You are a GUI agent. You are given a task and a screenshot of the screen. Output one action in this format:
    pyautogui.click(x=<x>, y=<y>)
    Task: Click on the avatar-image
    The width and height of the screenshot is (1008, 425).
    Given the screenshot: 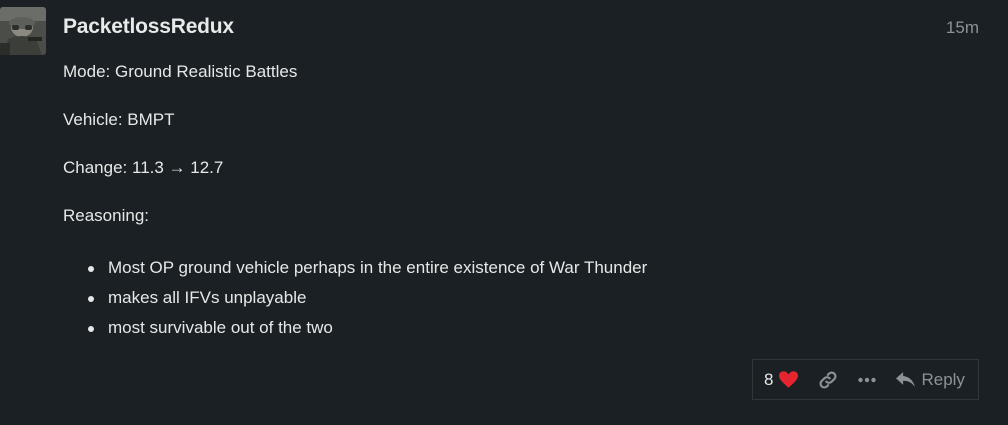 What is the action you would take?
    pyautogui.click(x=23, y=31)
    